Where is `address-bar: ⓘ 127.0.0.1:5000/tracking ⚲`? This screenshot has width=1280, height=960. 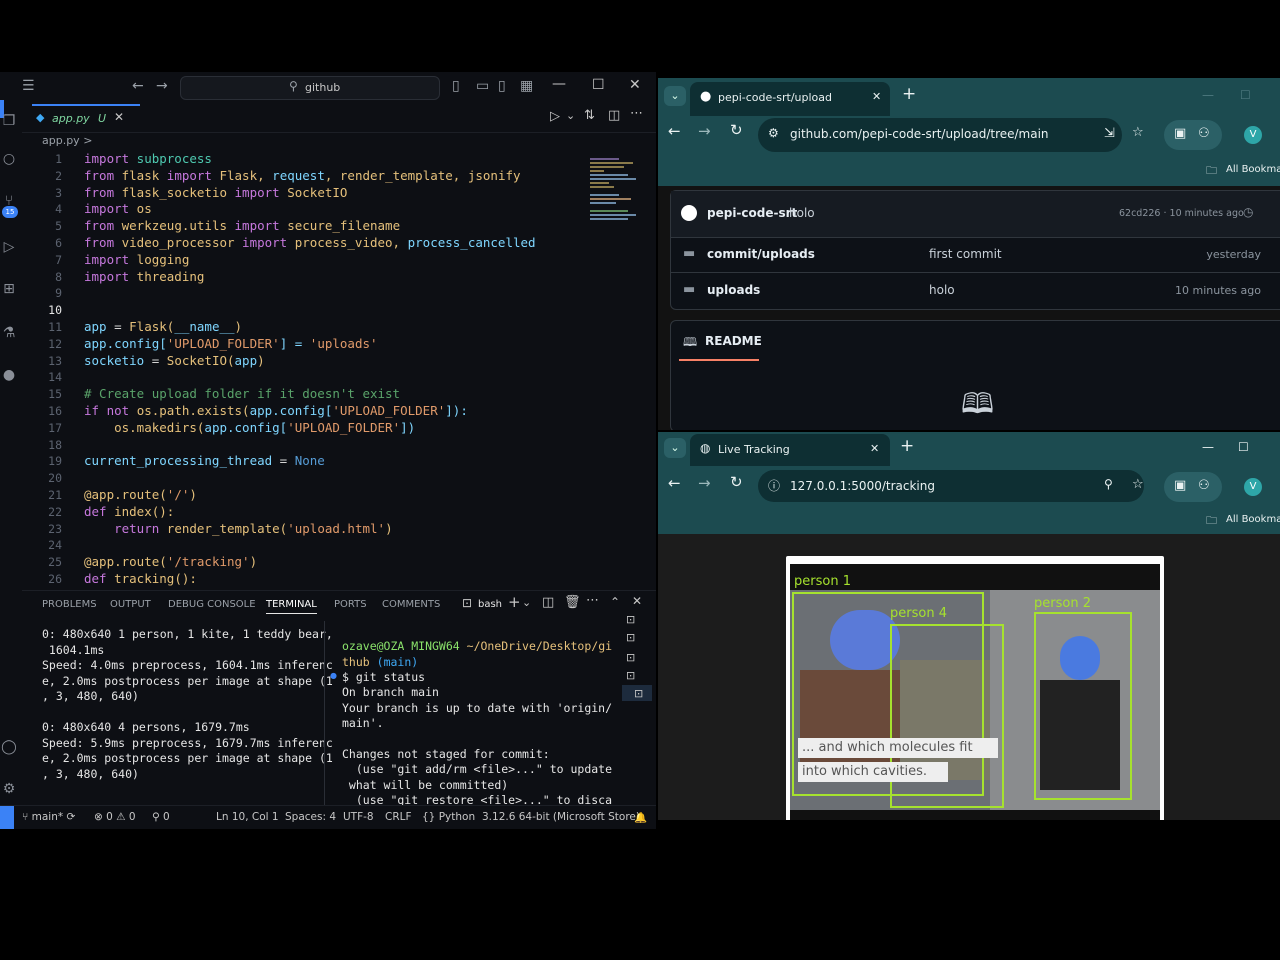
address-bar: ⓘ 127.0.0.1:5000/tracking ⚲ is located at coordinates (951, 486).